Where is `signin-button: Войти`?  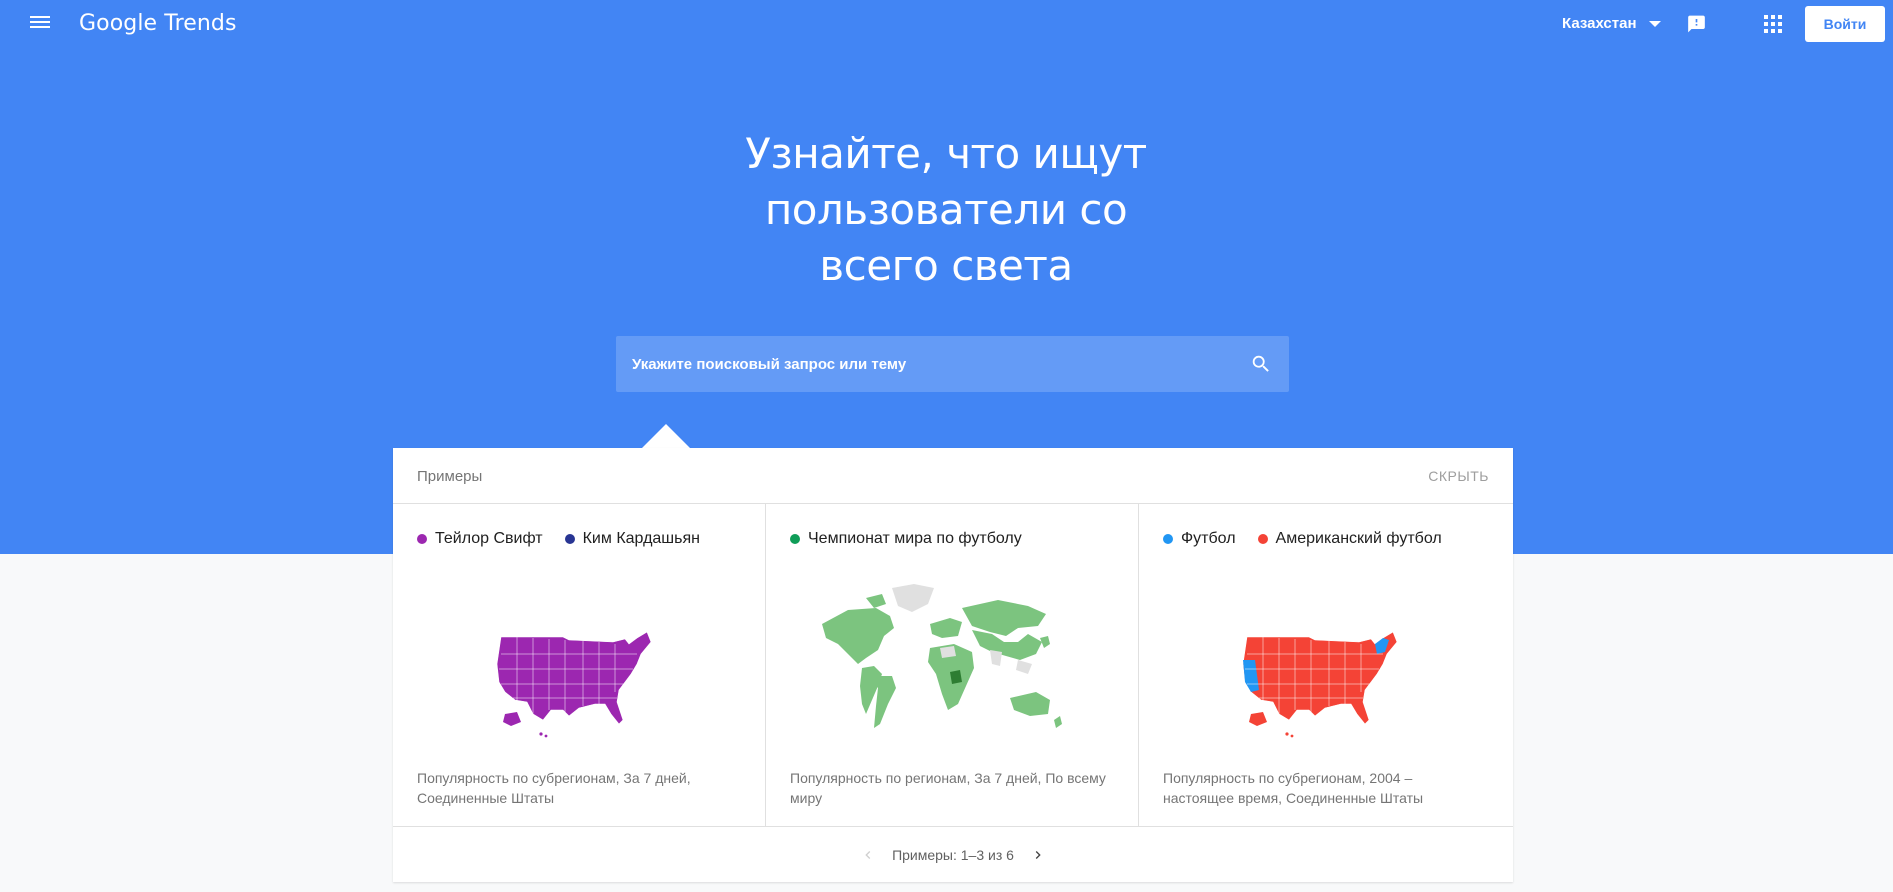
signin-button: Войти is located at coordinates (1845, 24).